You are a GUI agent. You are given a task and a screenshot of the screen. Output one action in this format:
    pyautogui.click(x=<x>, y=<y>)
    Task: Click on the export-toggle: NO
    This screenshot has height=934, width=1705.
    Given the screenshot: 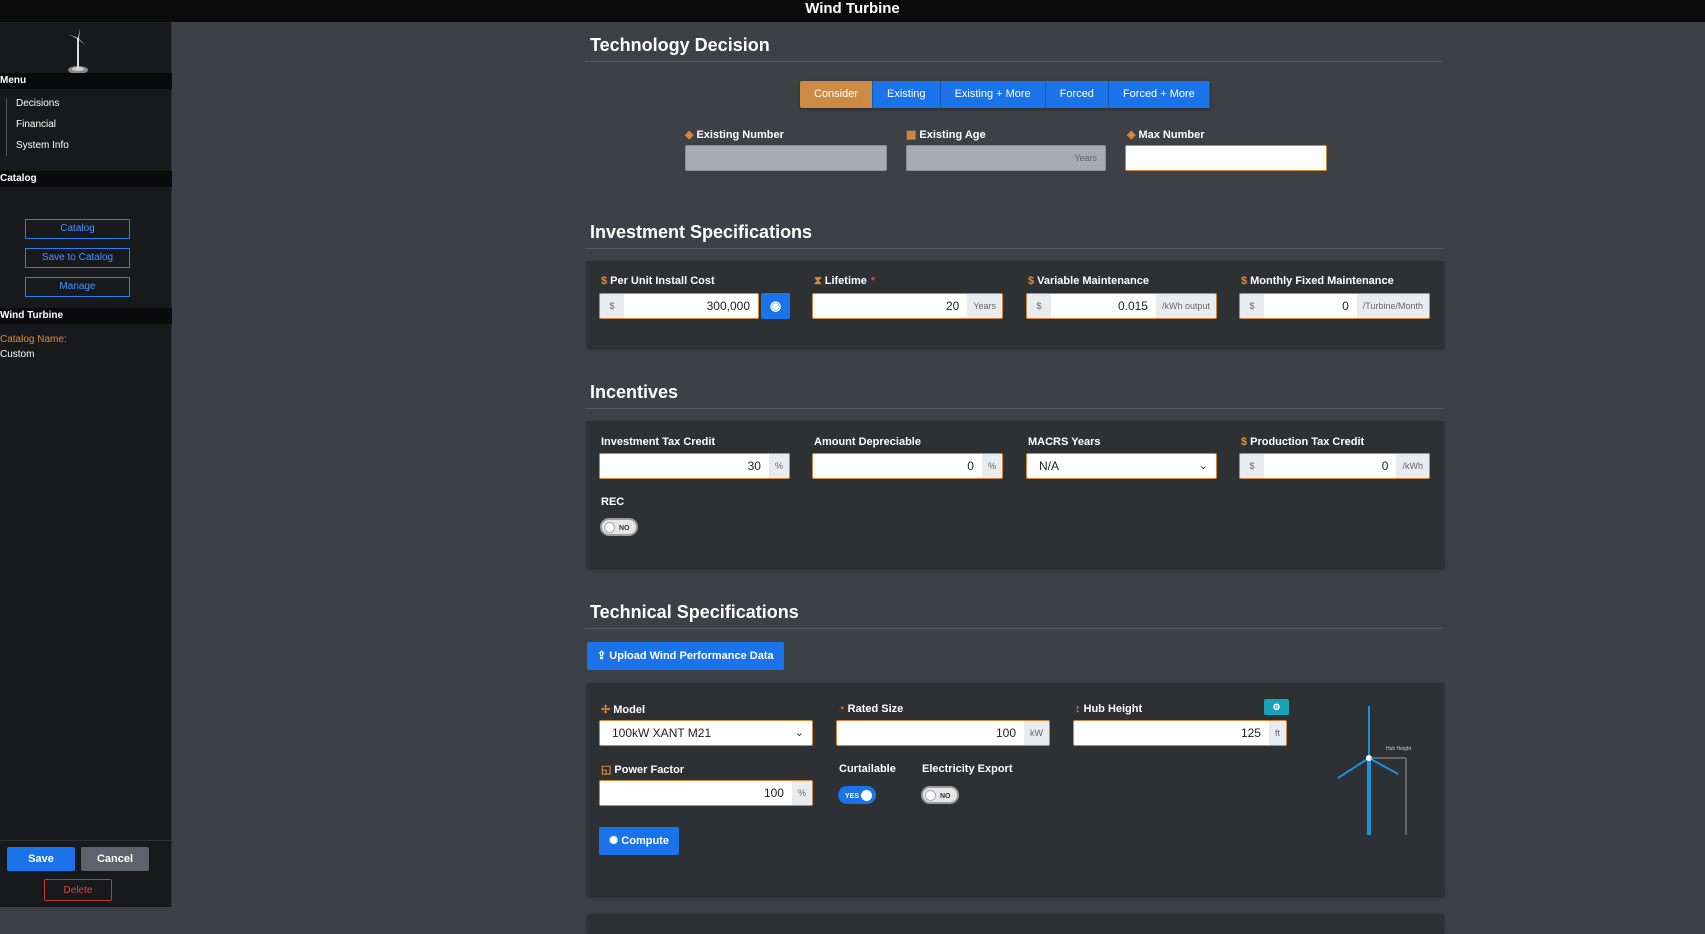 What is the action you would take?
    pyautogui.click(x=940, y=795)
    